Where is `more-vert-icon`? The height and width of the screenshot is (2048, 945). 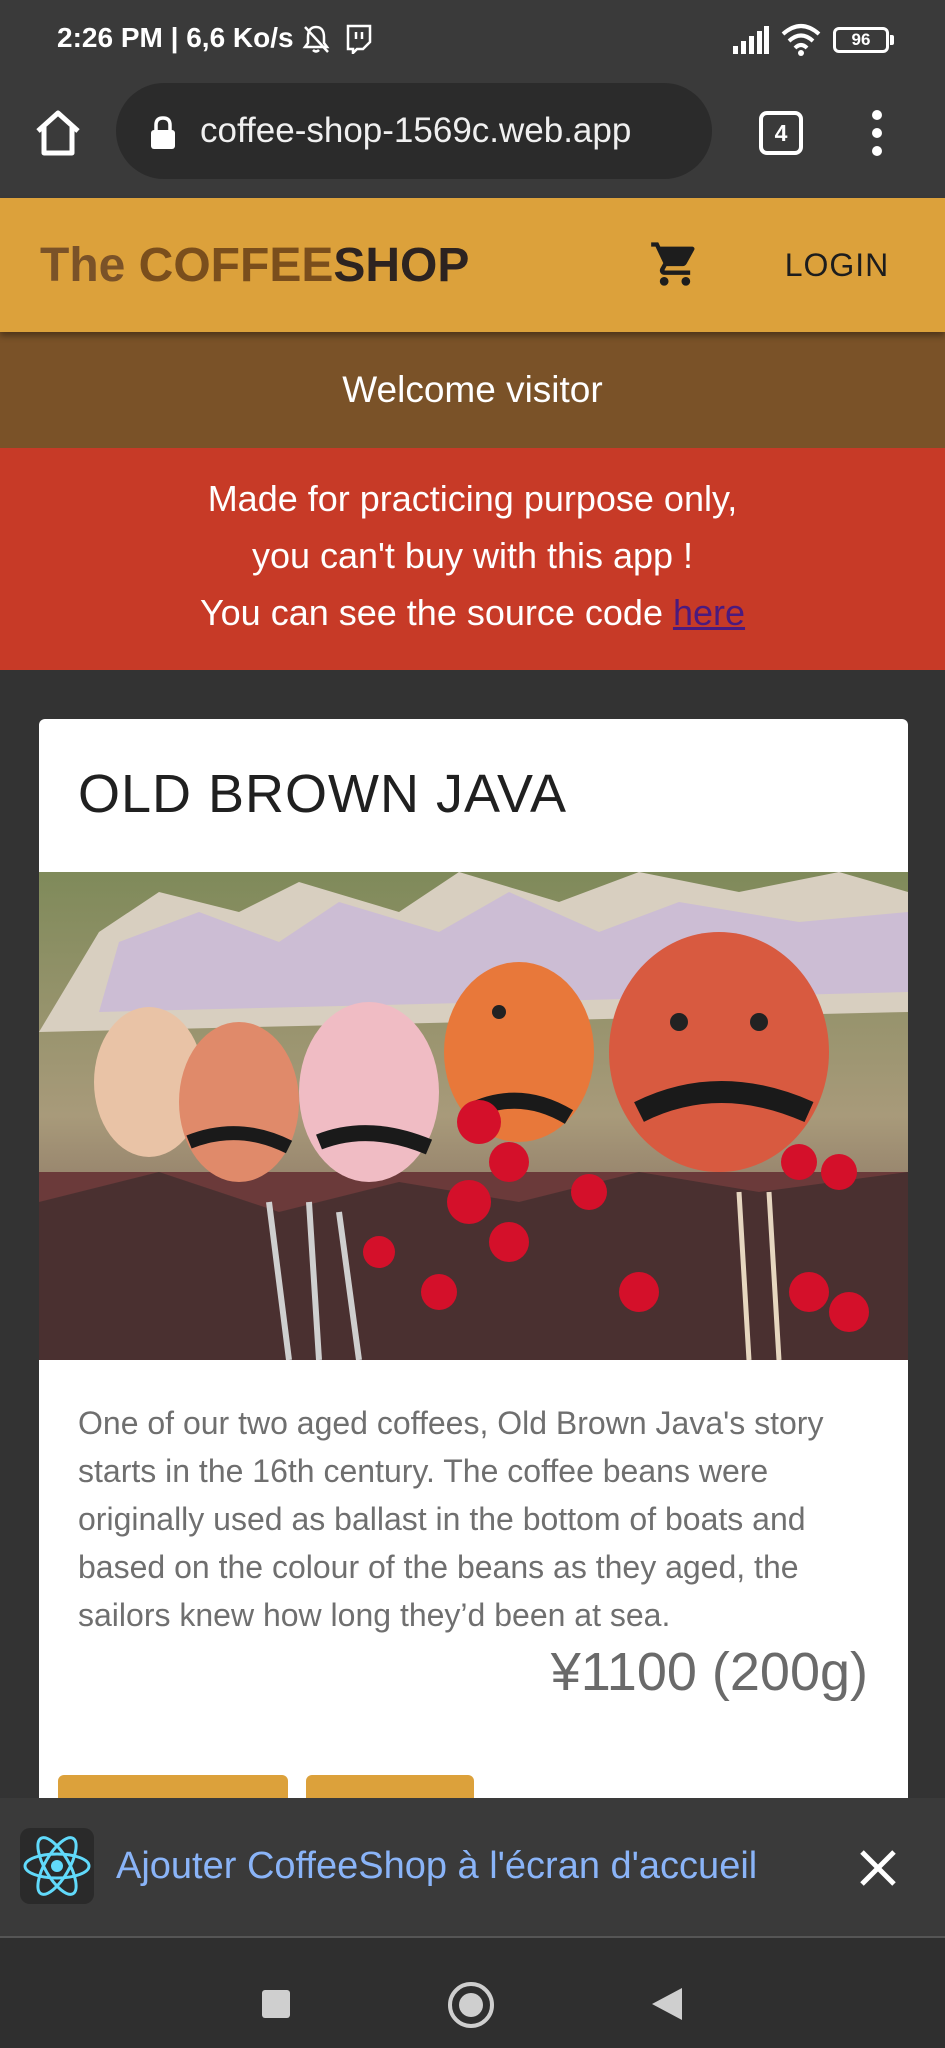 more-vert-icon is located at coordinates (877, 133).